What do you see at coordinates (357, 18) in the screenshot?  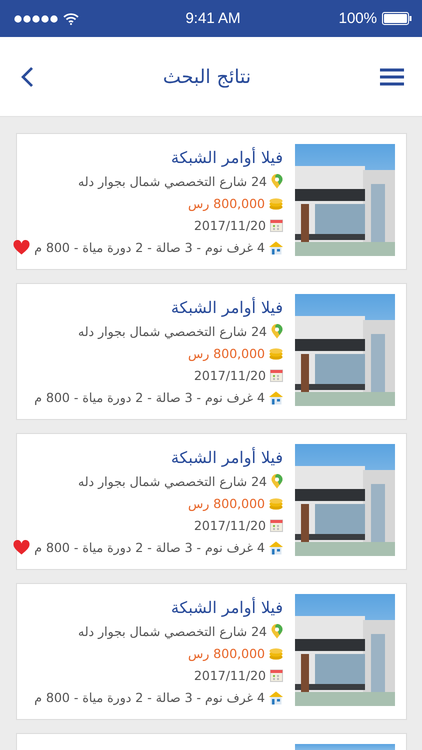 I see `battery-percentage: 100%` at bounding box center [357, 18].